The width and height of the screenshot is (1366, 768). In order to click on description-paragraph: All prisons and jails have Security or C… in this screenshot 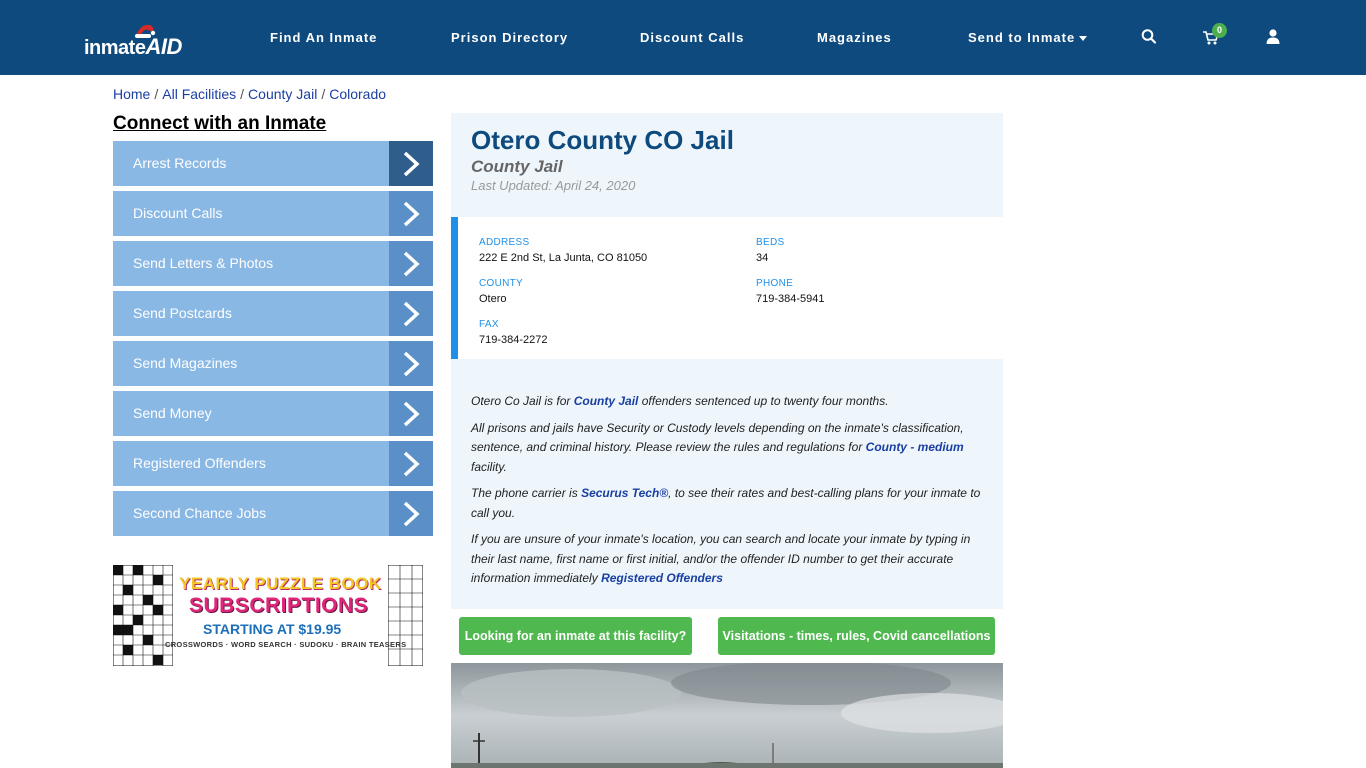, I will do `click(728, 448)`.